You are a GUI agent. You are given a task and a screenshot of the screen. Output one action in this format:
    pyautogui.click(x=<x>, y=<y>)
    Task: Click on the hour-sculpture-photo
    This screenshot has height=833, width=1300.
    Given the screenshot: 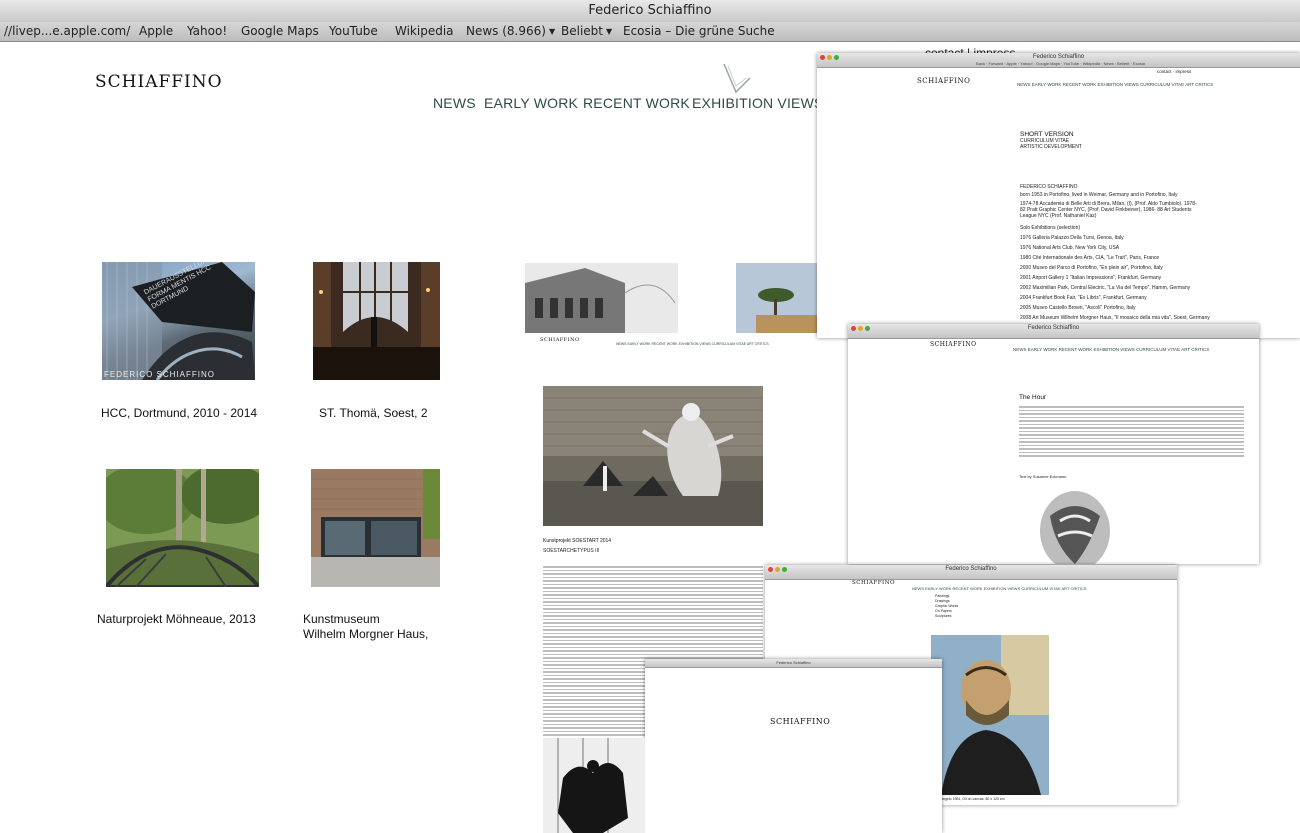 What is the action you would take?
    pyautogui.click(x=1075, y=527)
    